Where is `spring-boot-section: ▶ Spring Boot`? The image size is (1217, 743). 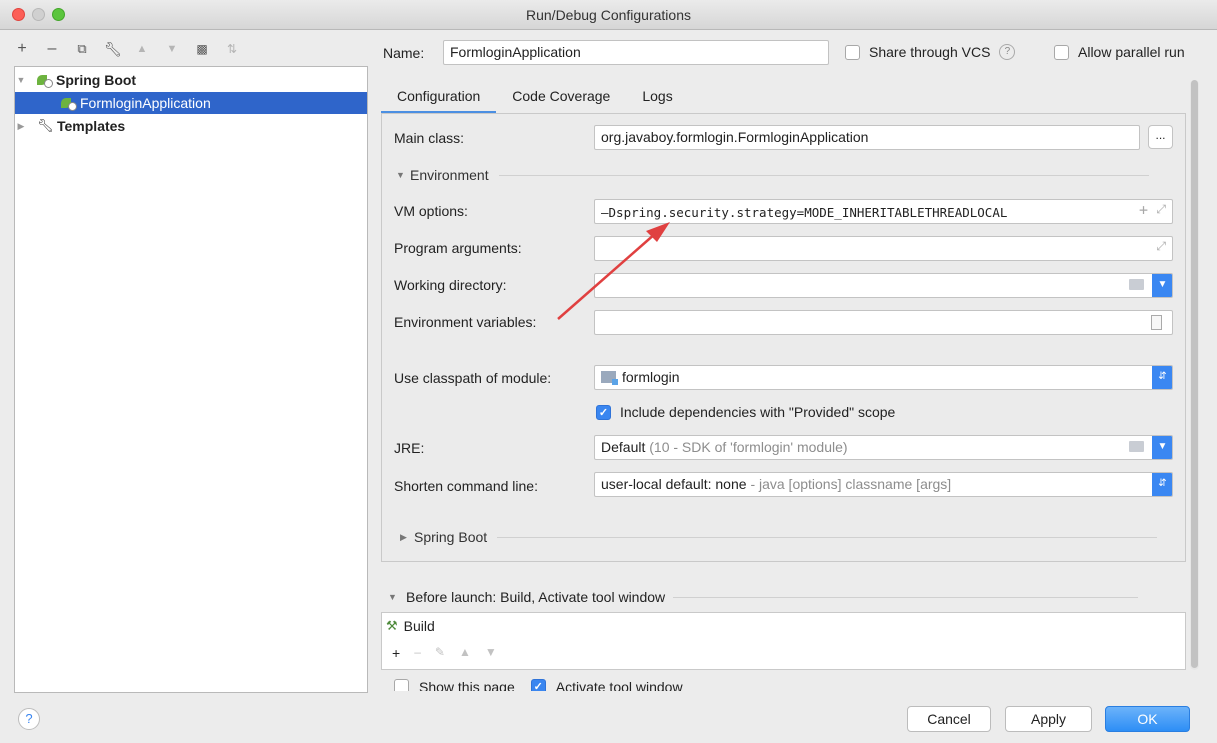
spring-boot-section: ▶ Spring Boot is located at coordinates (779, 537).